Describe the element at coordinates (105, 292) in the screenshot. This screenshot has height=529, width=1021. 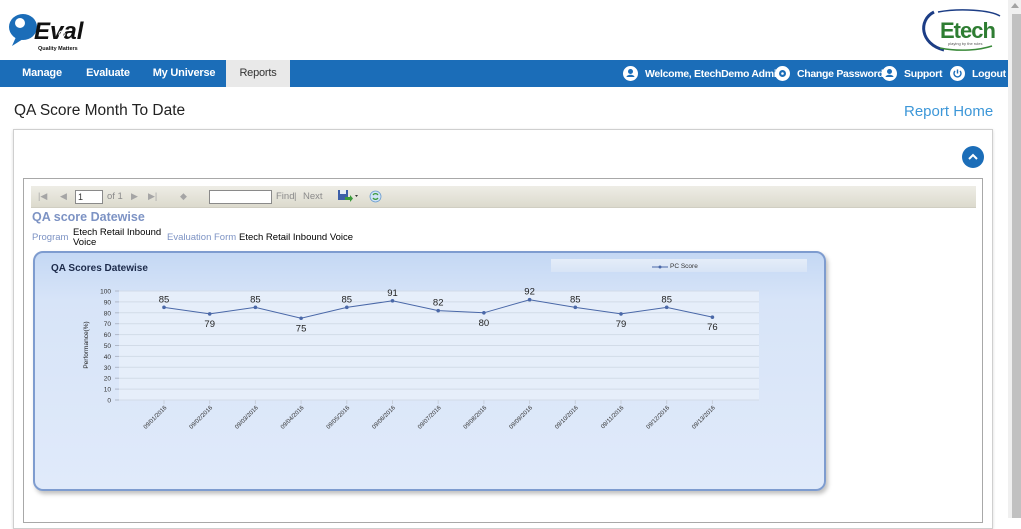
I see `y-tick-label: 100` at that location.